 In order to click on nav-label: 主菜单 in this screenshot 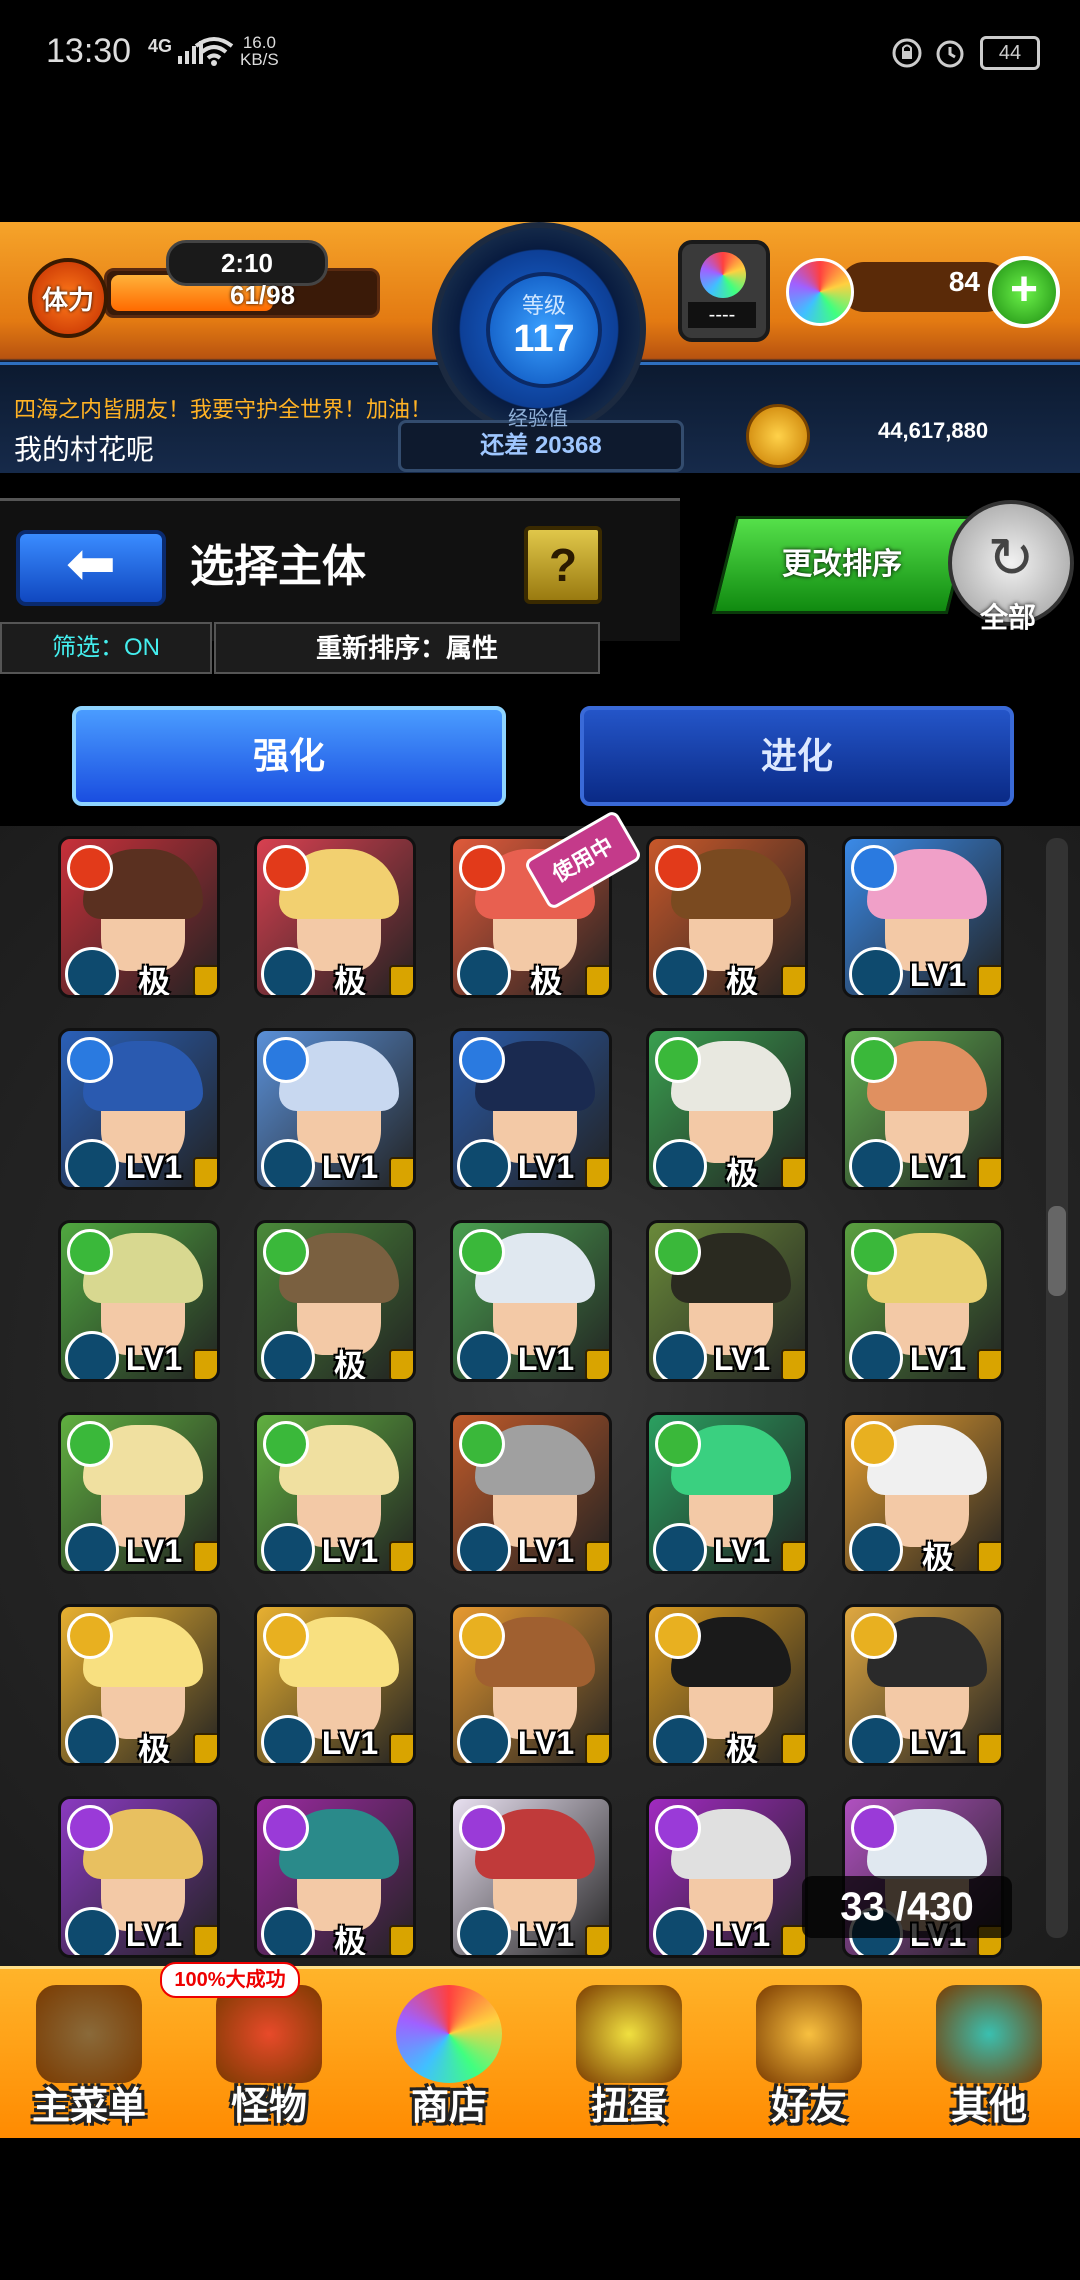, I will do `click(88, 2107)`.